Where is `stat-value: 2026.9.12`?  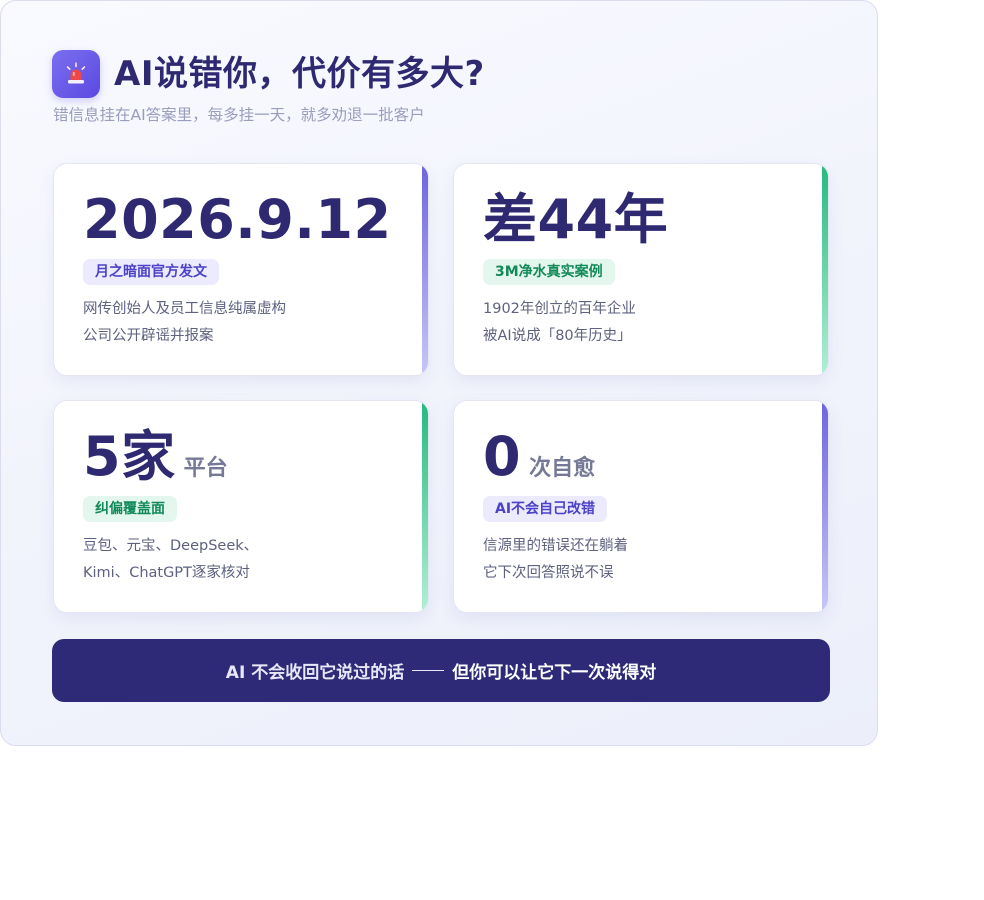 stat-value: 2026.9.12 is located at coordinates (237, 219).